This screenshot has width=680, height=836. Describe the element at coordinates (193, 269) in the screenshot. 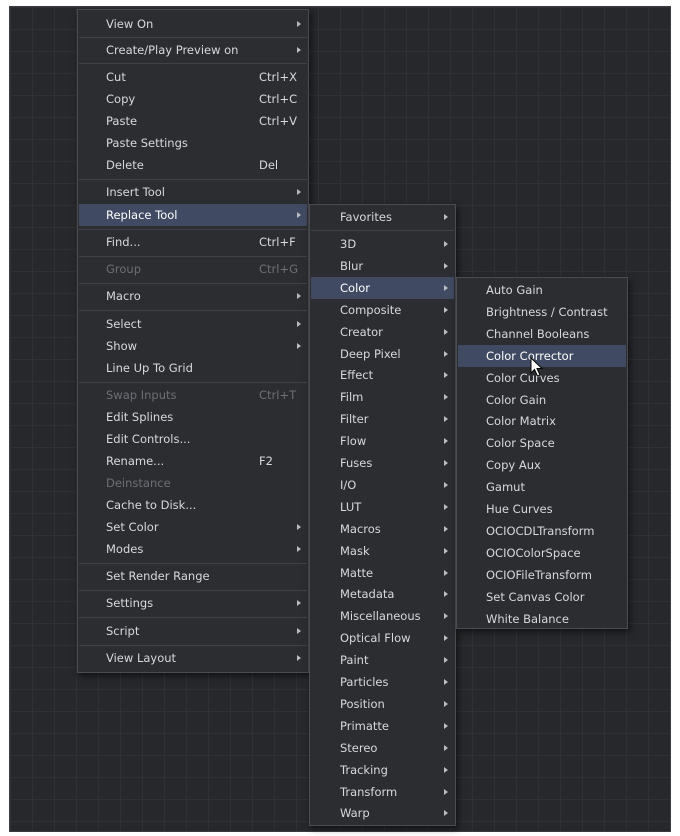

I see `menu-item-group: Group Ctrl+G` at that location.